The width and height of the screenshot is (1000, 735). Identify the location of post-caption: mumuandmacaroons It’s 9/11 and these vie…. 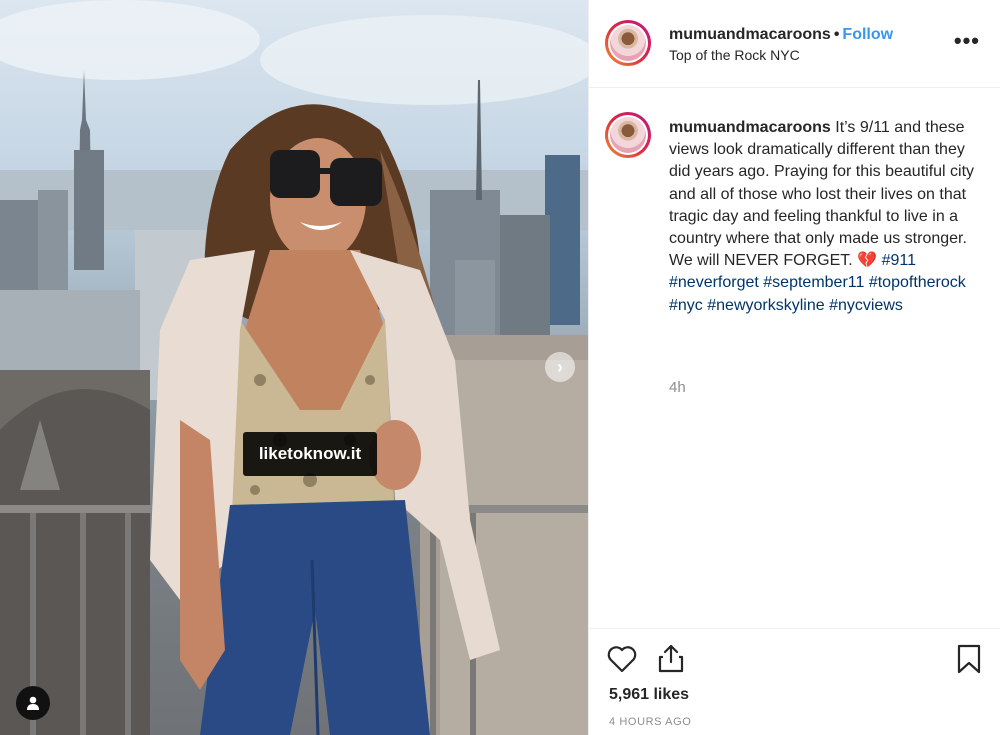
(823, 217).